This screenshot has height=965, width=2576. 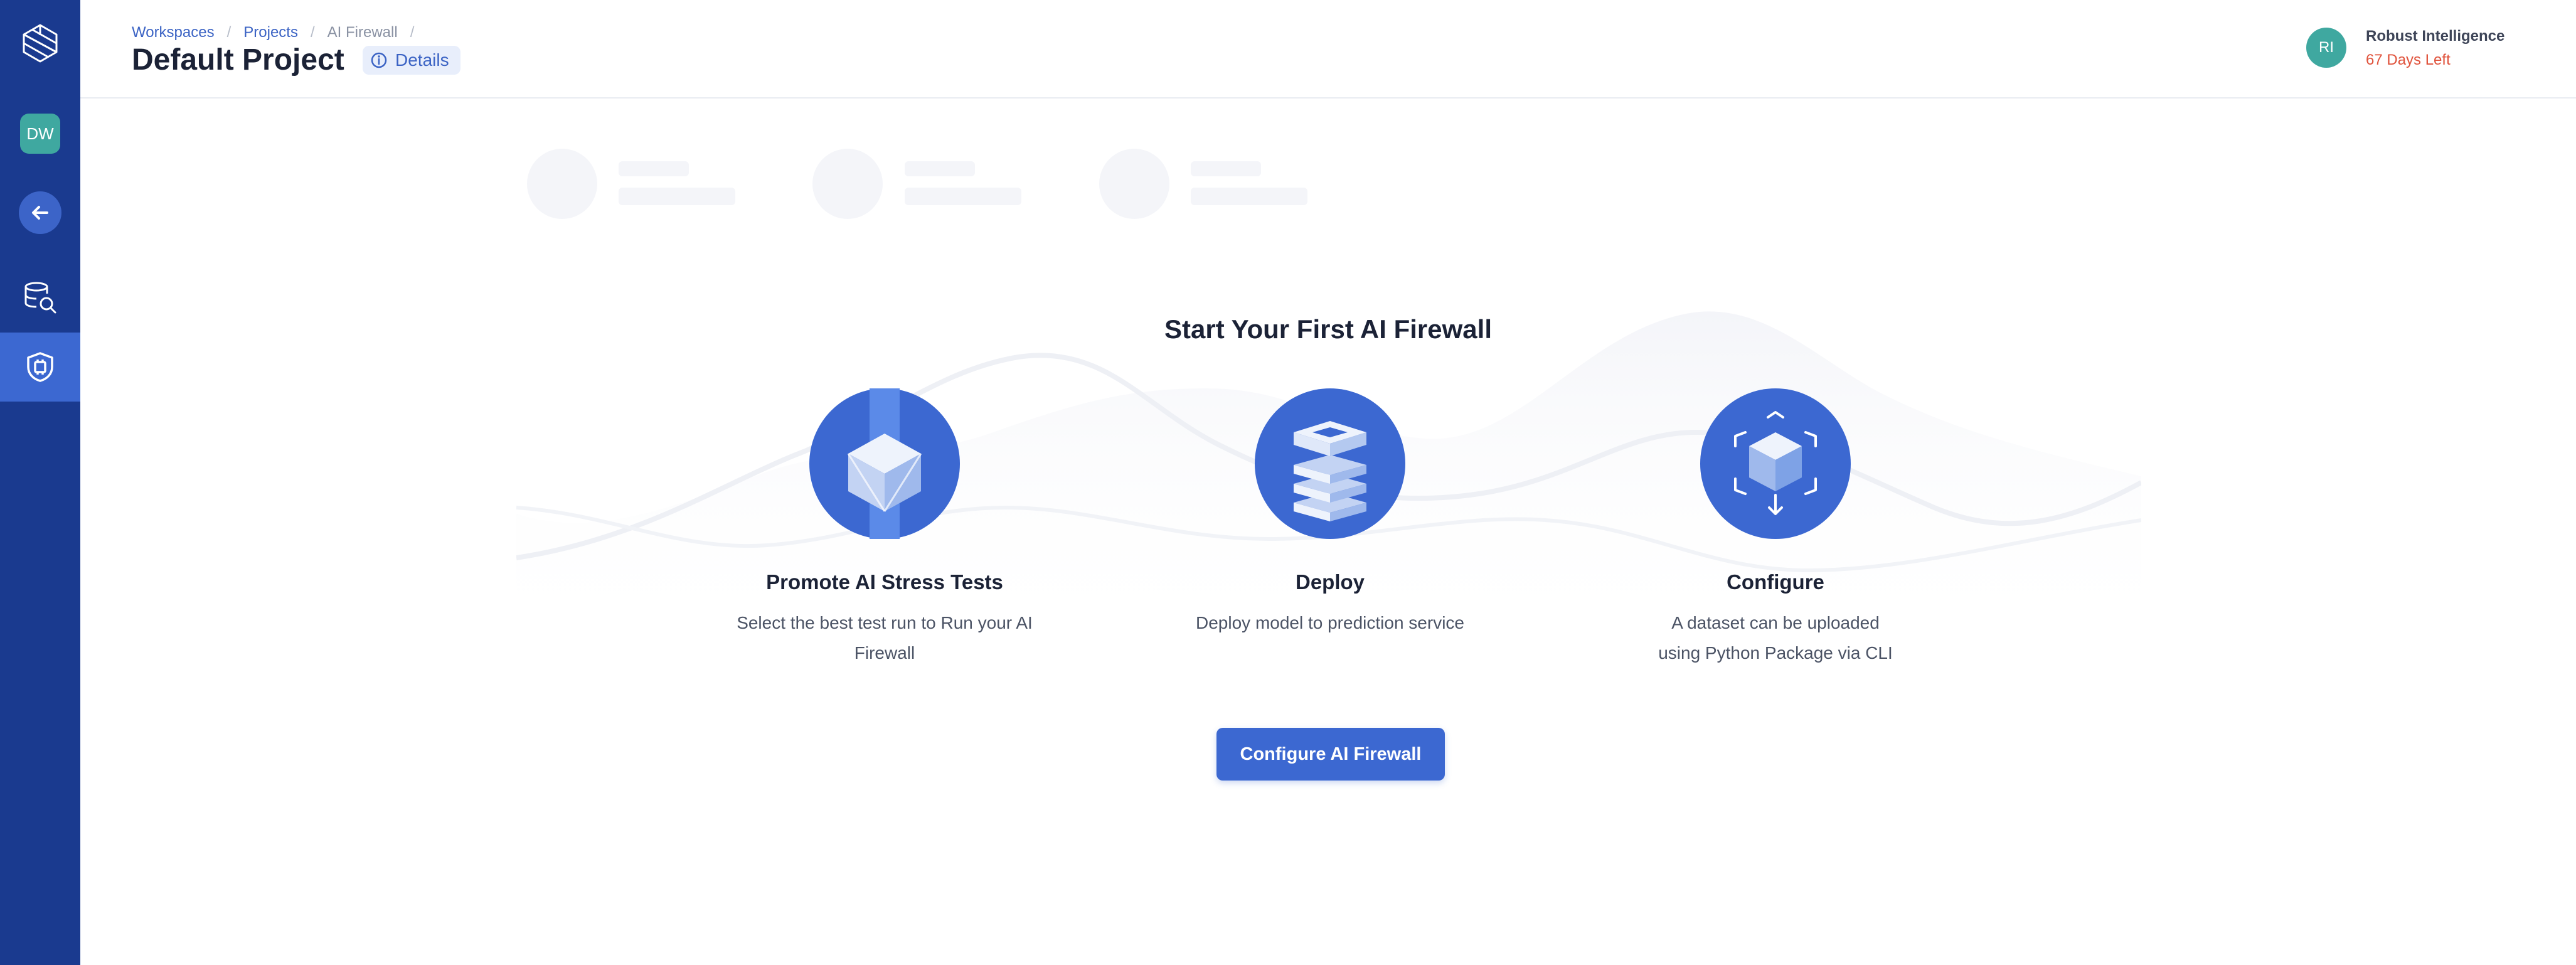 I want to click on step-description-line: Deploy model to prediction service, so click(x=1330, y=622).